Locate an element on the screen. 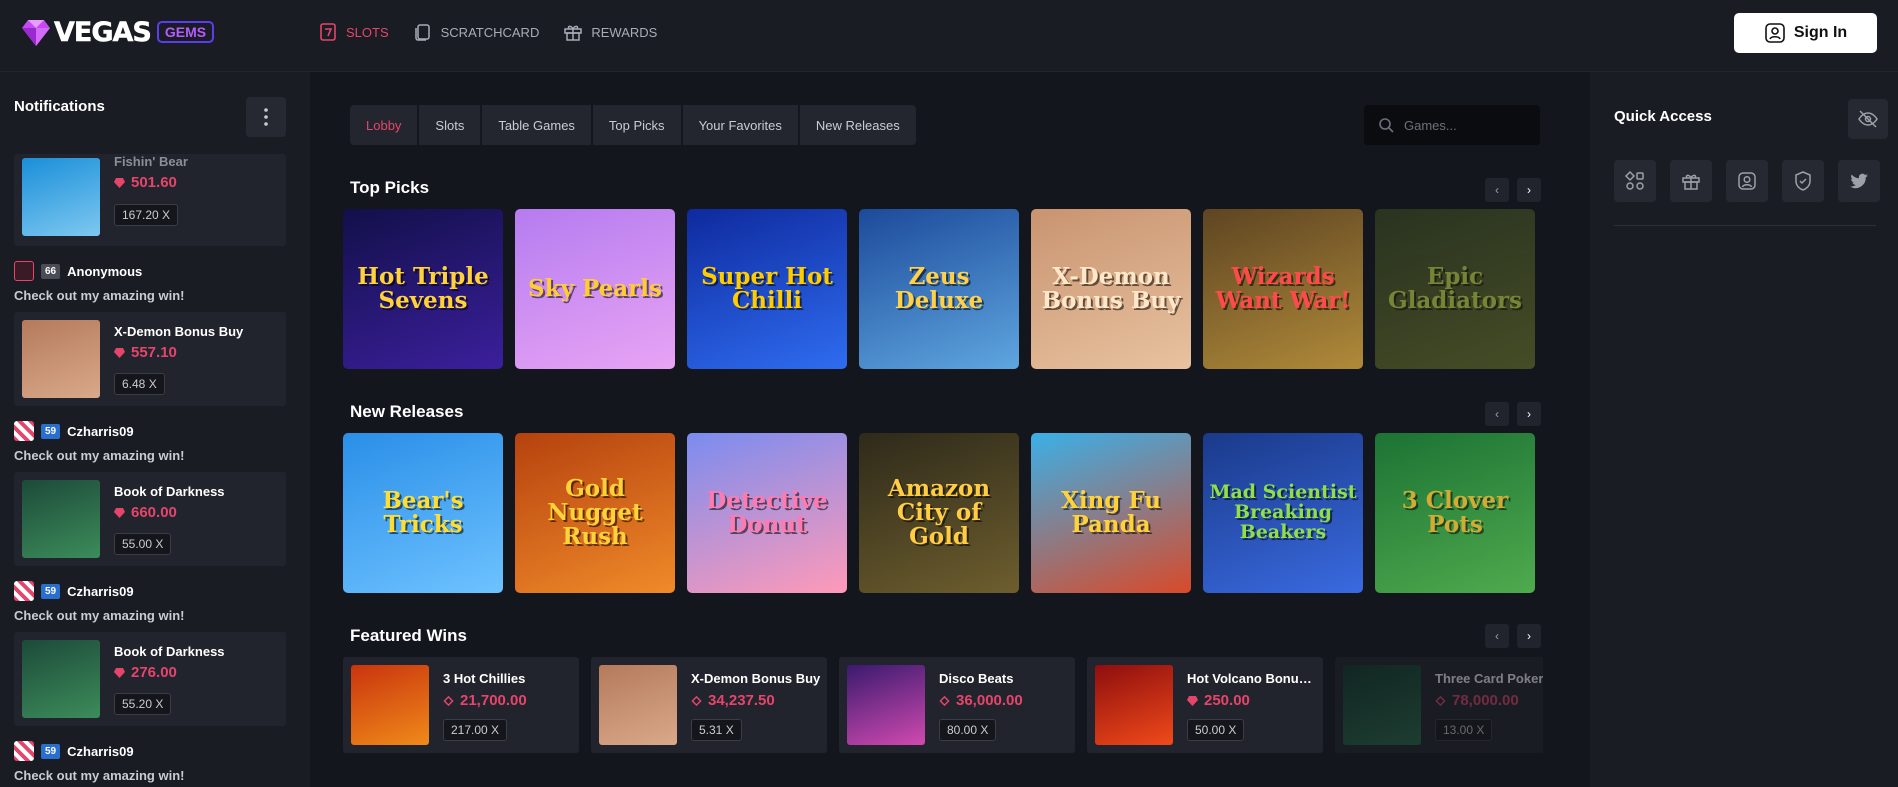  game-tile: Xing Fu Panda is located at coordinates (1111, 513).